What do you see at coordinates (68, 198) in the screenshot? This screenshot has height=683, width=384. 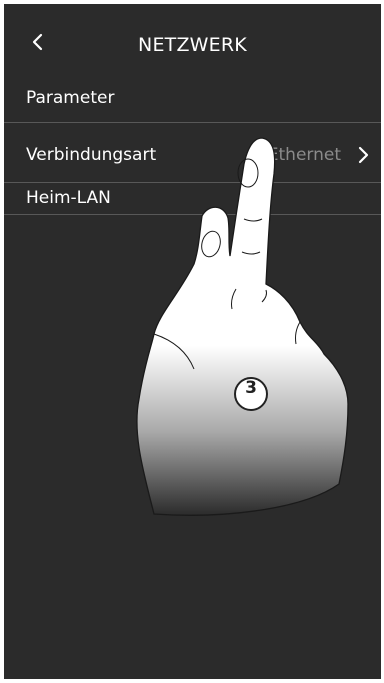 I see `list-item-label: Heim-LAN` at bounding box center [68, 198].